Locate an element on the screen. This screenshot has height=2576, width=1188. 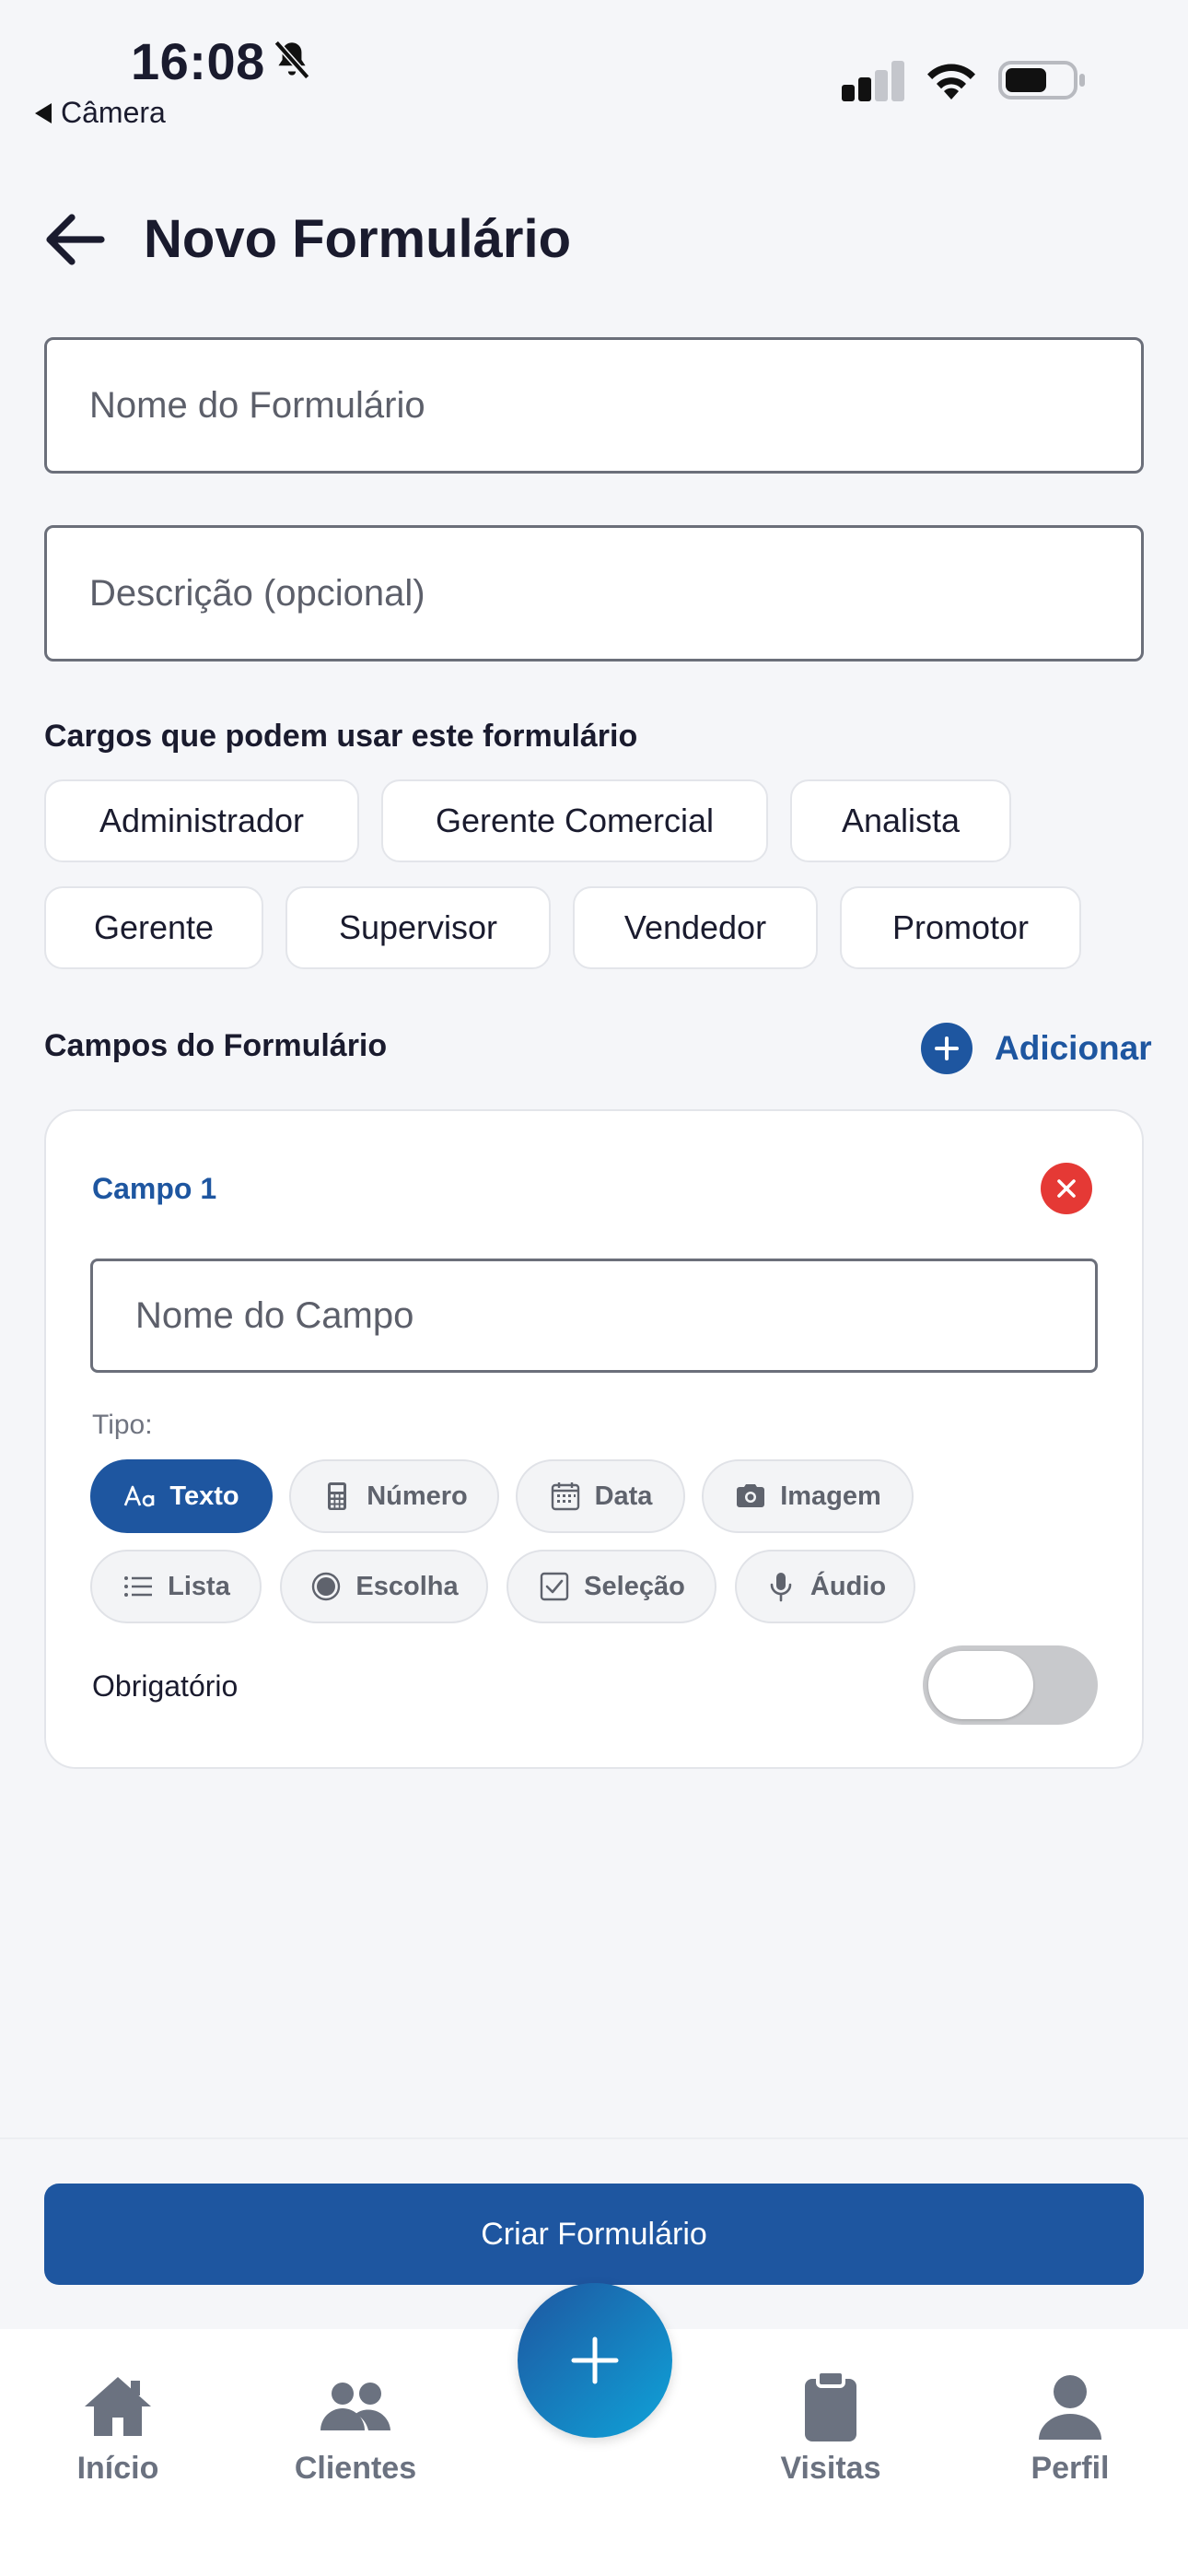
text-format-icon is located at coordinates (139, 1496).